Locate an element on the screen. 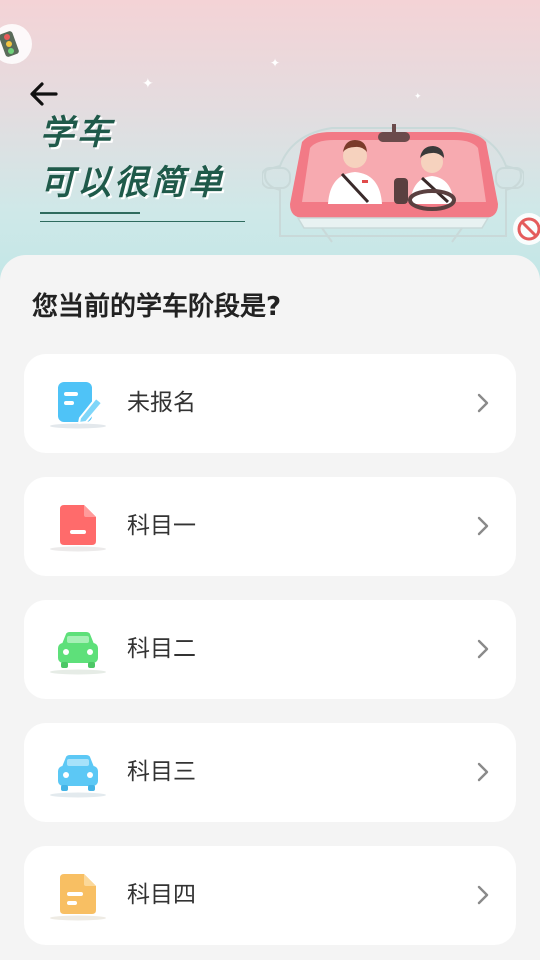 This screenshot has height=960, width=540. stage-option-subject-1: 科目一 is located at coordinates (270, 526).